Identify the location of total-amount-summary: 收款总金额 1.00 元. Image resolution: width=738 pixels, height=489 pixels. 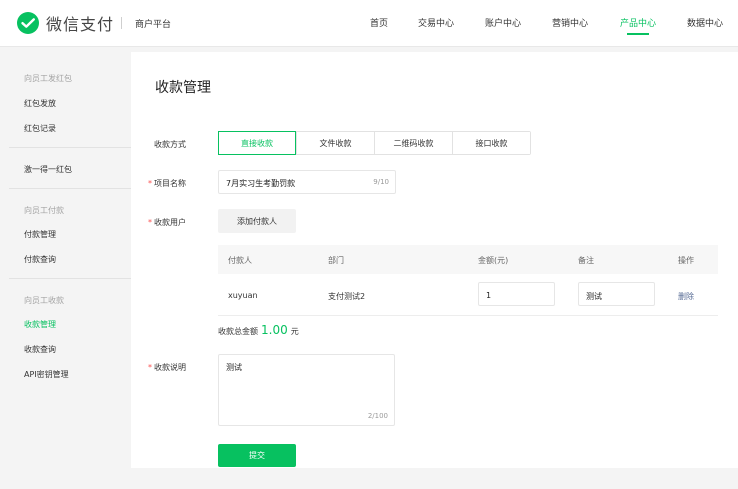
(258, 330).